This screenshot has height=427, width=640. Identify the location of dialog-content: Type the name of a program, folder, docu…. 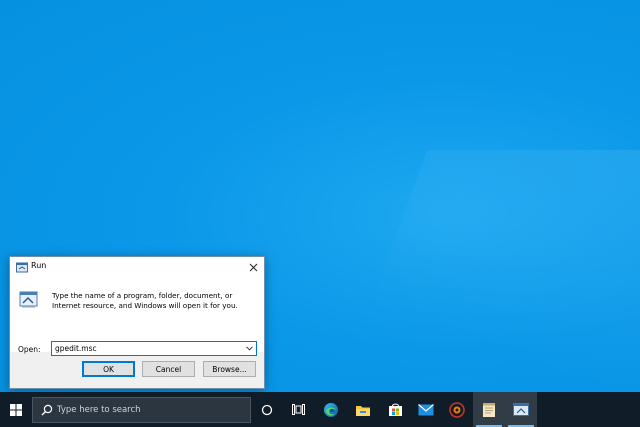
(137, 317).